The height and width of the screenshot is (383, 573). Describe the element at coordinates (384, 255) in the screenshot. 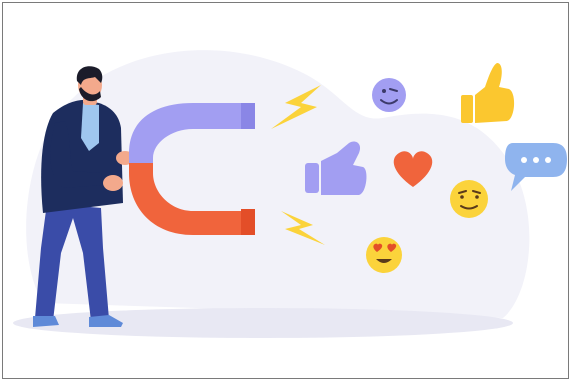

I see `heart-eyes-face-icon` at that location.